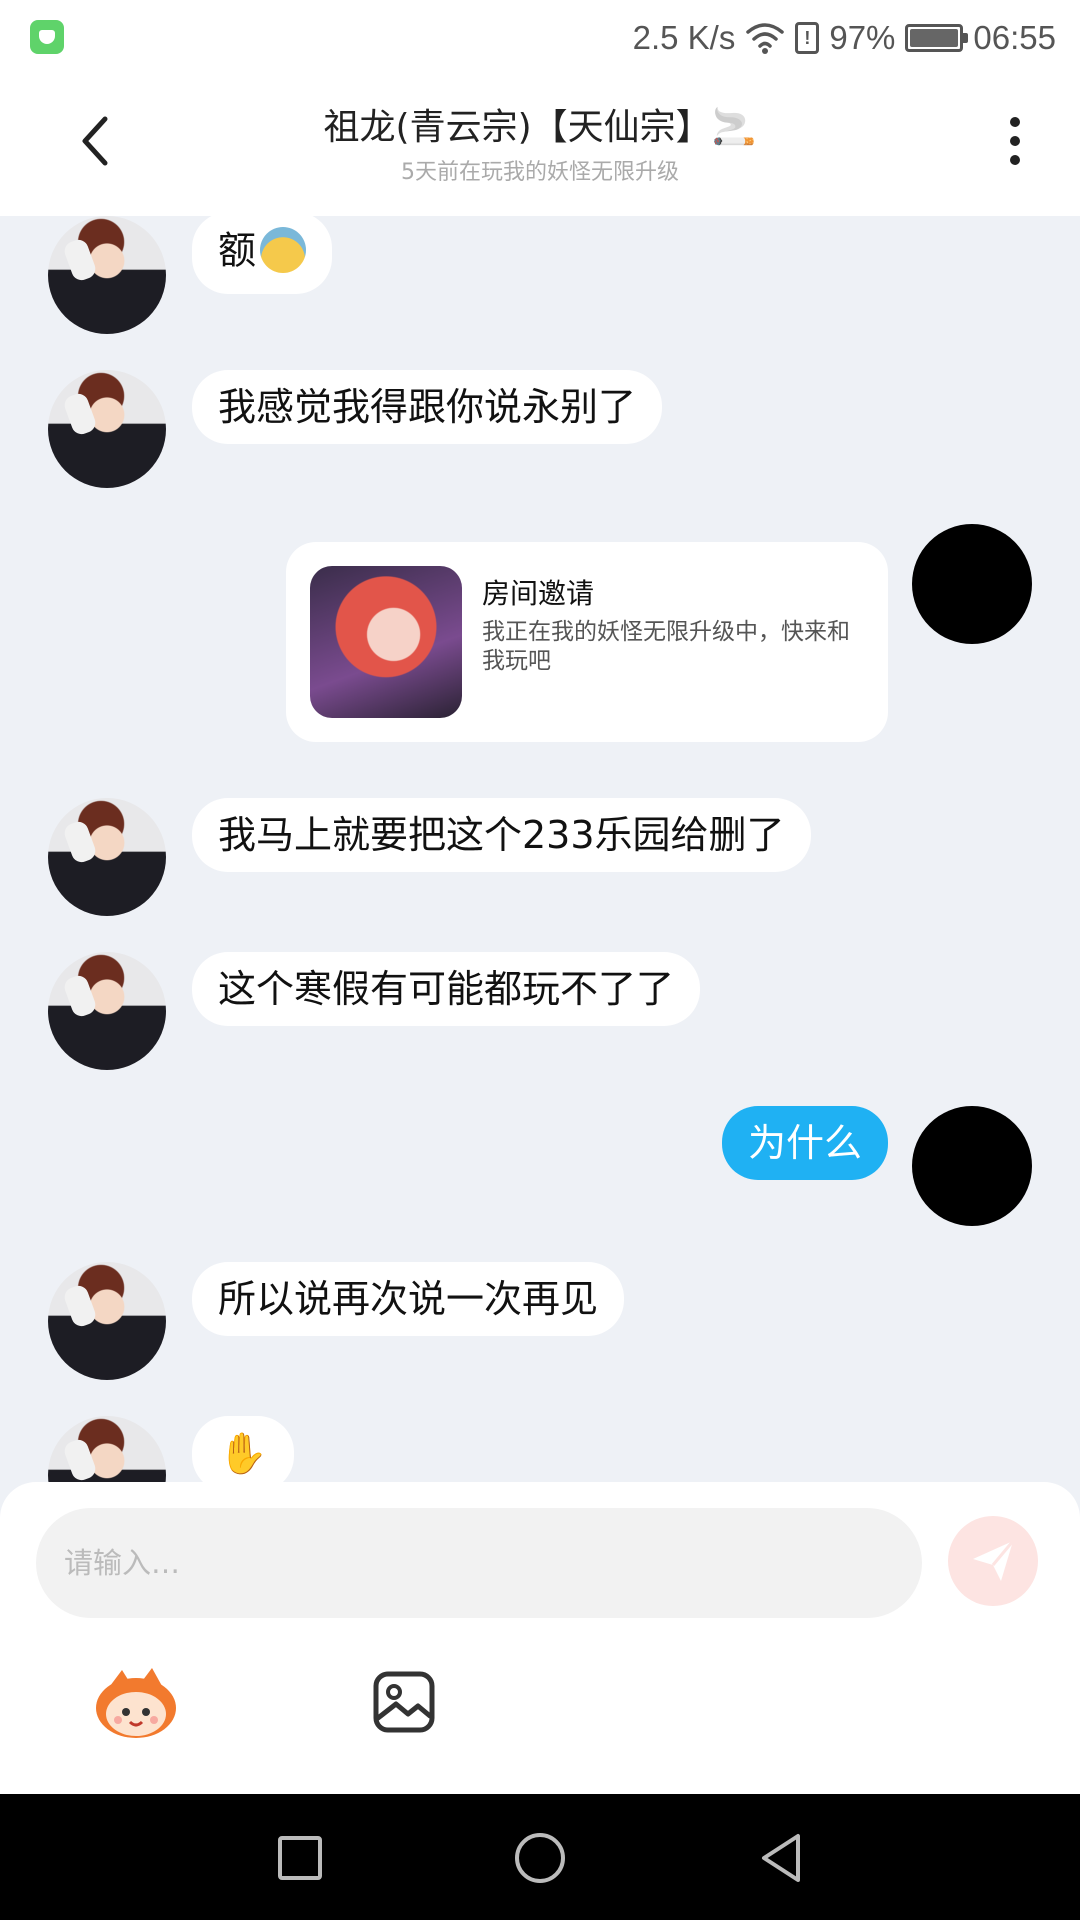 The image size is (1080, 1920). I want to click on circle-icon, so click(540, 1858).